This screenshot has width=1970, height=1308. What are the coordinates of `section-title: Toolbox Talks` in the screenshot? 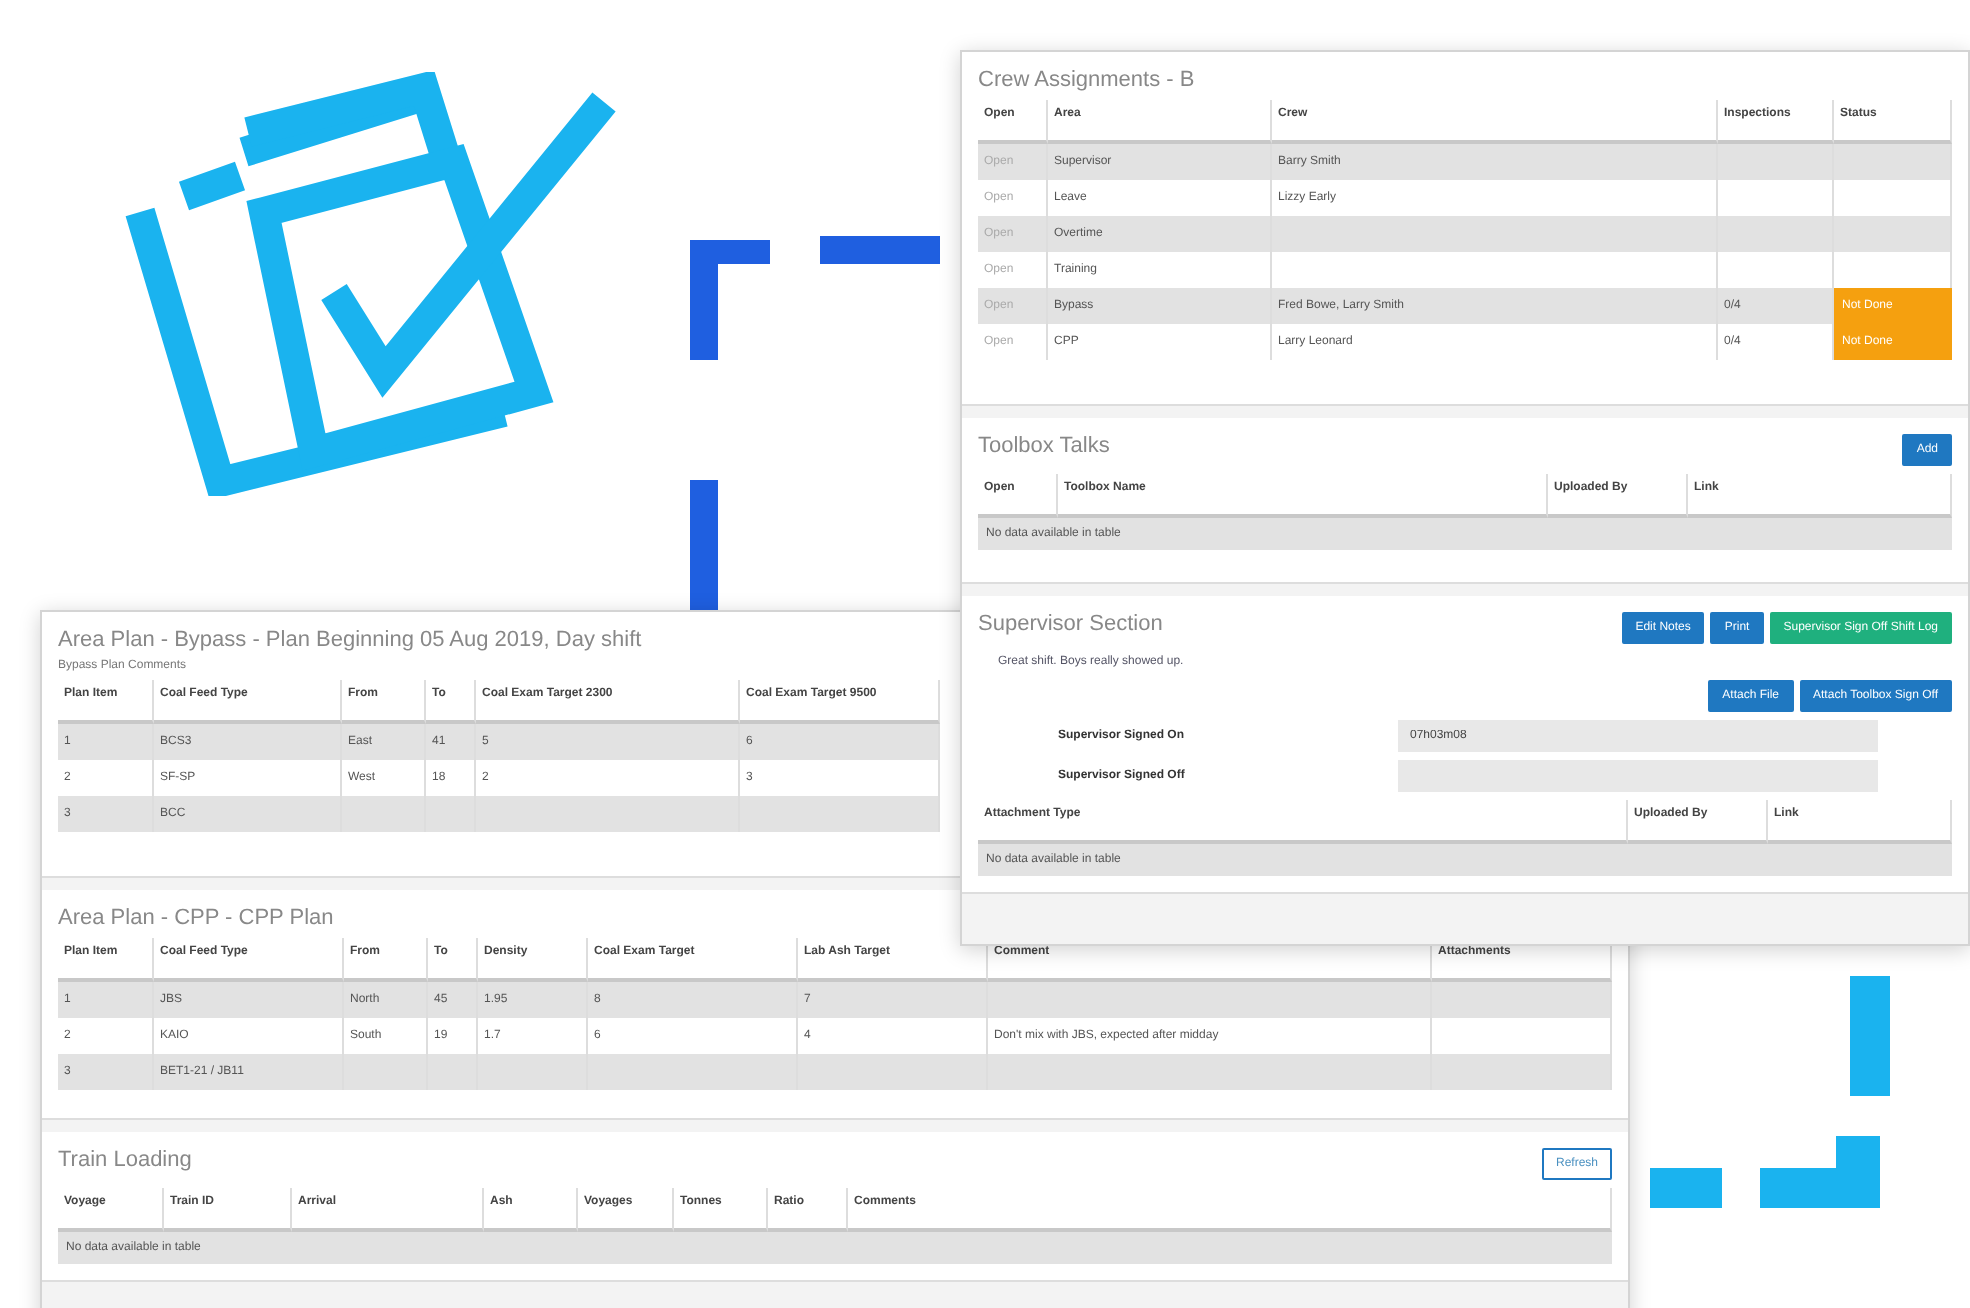 It's located at (1044, 446).